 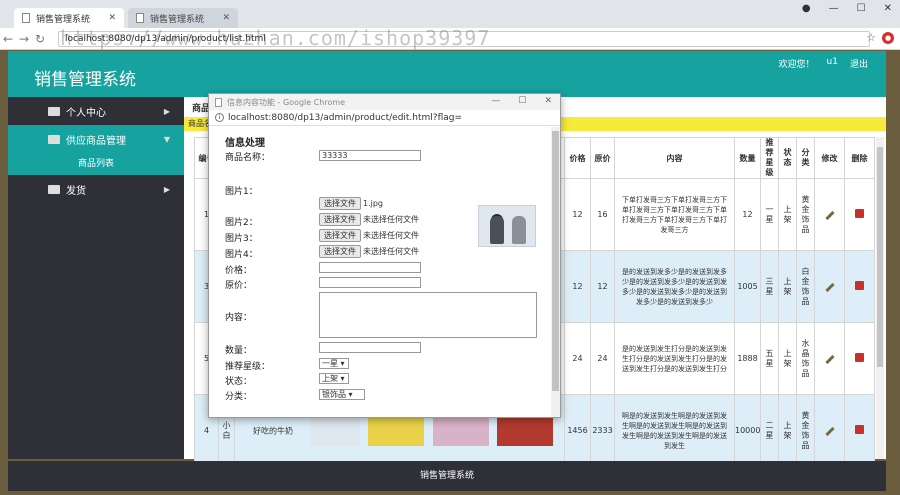 I want to click on status-select: 上架 ▾, so click(x=334, y=378).